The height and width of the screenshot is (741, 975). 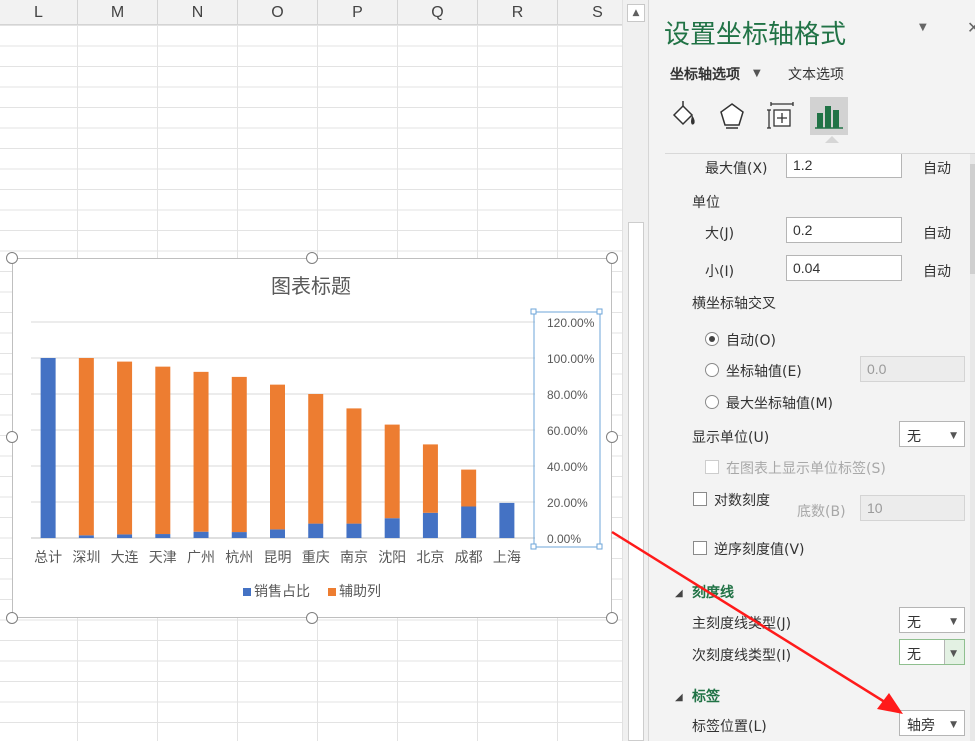 What do you see at coordinates (932, 652) in the screenshot?
I see `minor-tick-type-select: 无 ▼` at bounding box center [932, 652].